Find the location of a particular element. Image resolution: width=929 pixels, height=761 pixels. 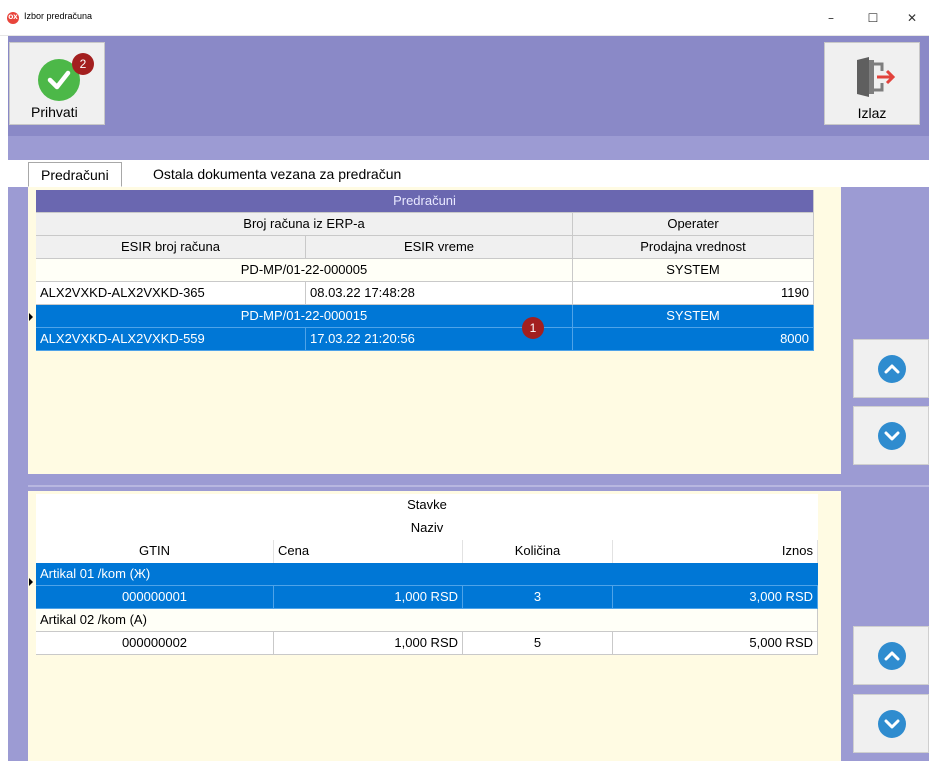

door-exit-icon is located at coordinates (875, 79).